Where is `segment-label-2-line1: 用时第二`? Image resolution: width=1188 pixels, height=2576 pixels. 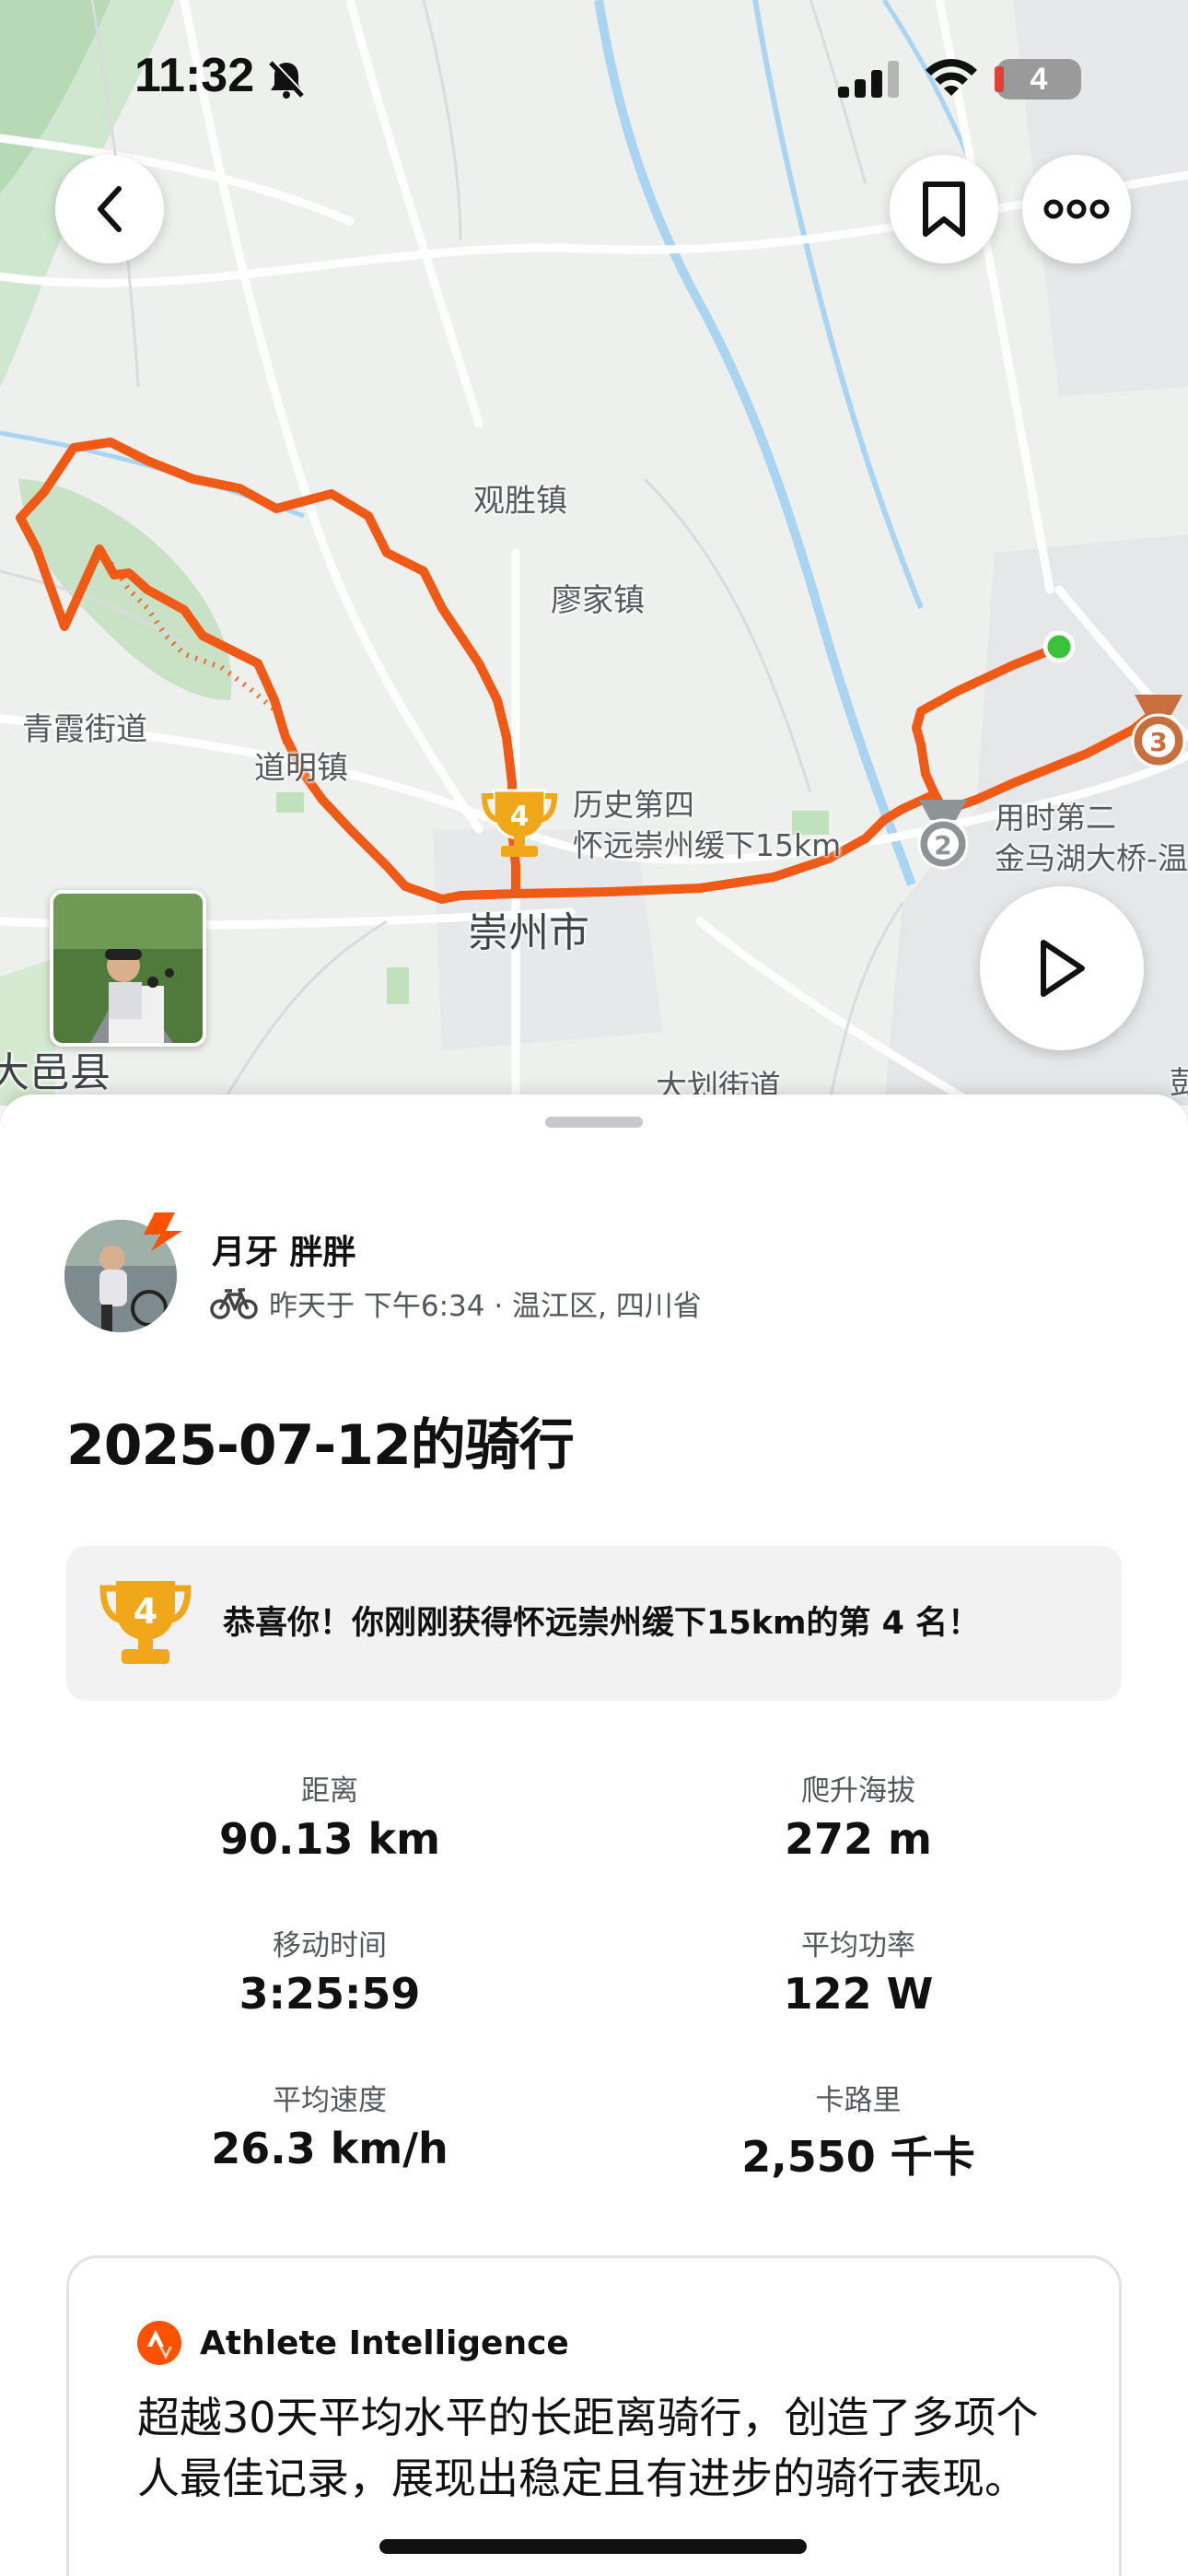 segment-label-2-line1: 用时第二 is located at coordinates (1055, 818).